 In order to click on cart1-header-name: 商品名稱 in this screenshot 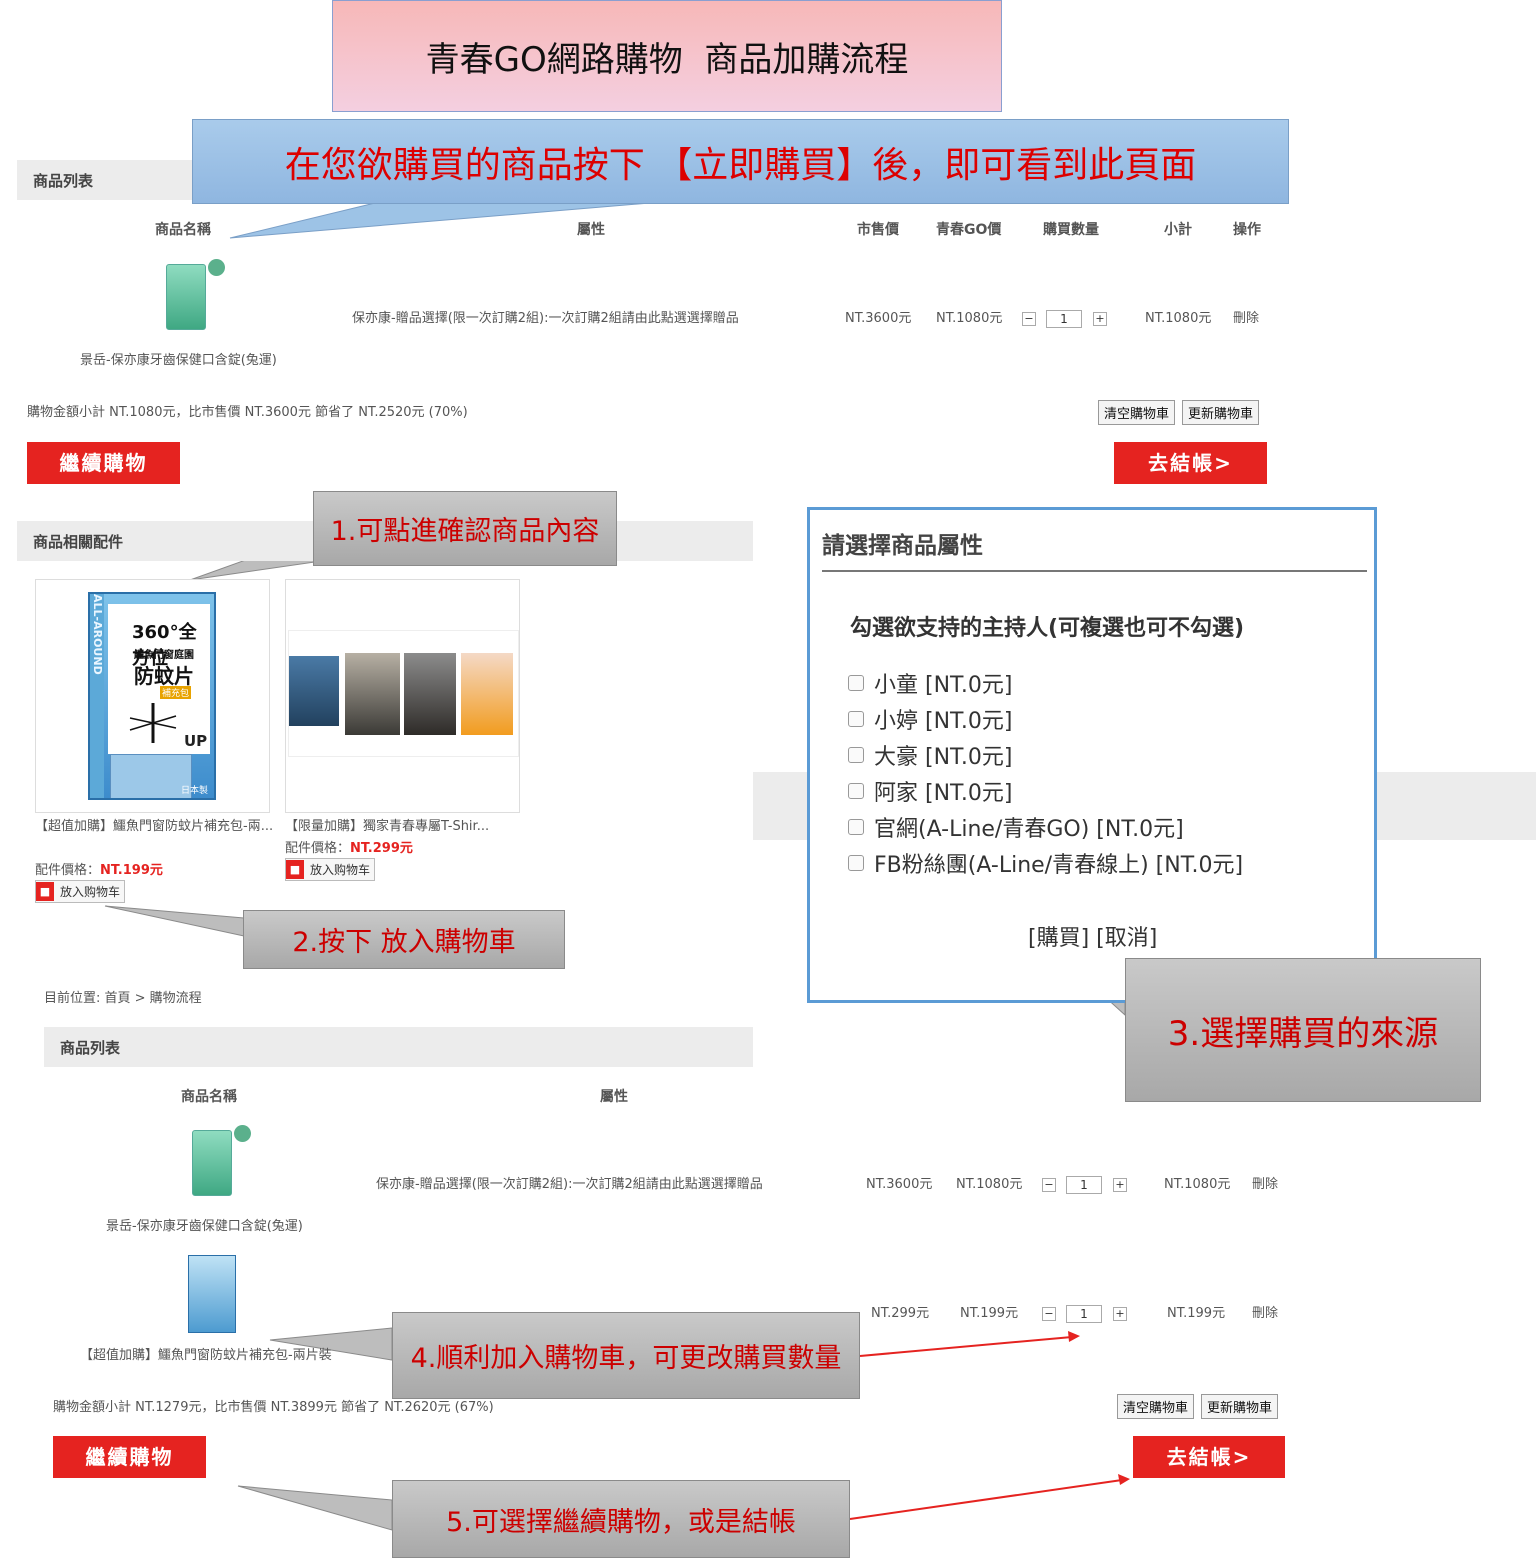, I will do `click(183, 230)`.